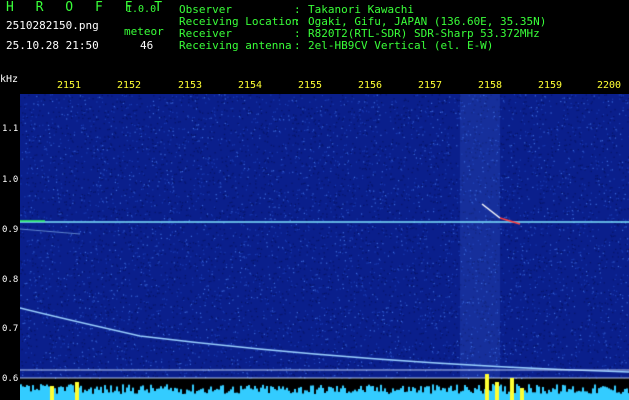 The height and width of the screenshot is (400, 629). I want to click on capture-datetime: 25.10.28 21:50, so click(52, 45).